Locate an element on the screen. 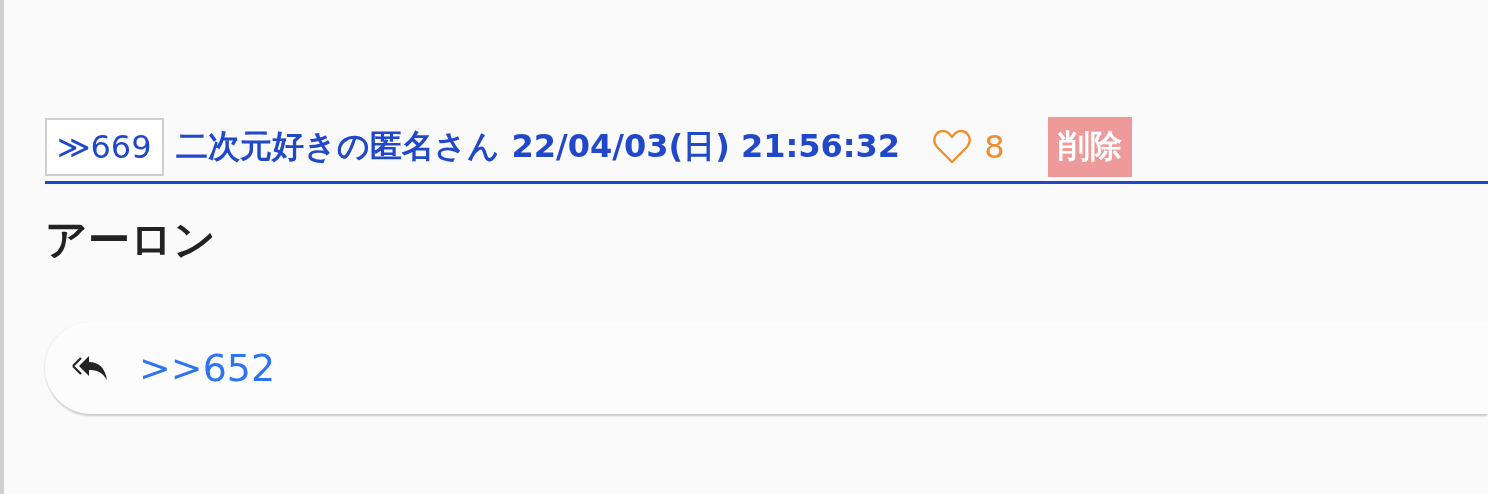 Image resolution: width=1488 pixels, height=494 pixels. like-count: 8 is located at coordinates (994, 146).